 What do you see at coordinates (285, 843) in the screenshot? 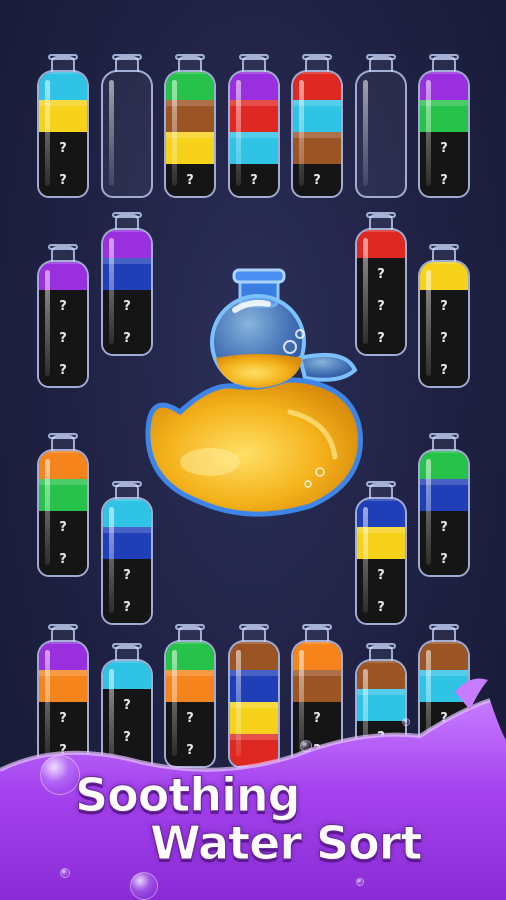
I see `title-line-2: Water Sort` at bounding box center [285, 843].